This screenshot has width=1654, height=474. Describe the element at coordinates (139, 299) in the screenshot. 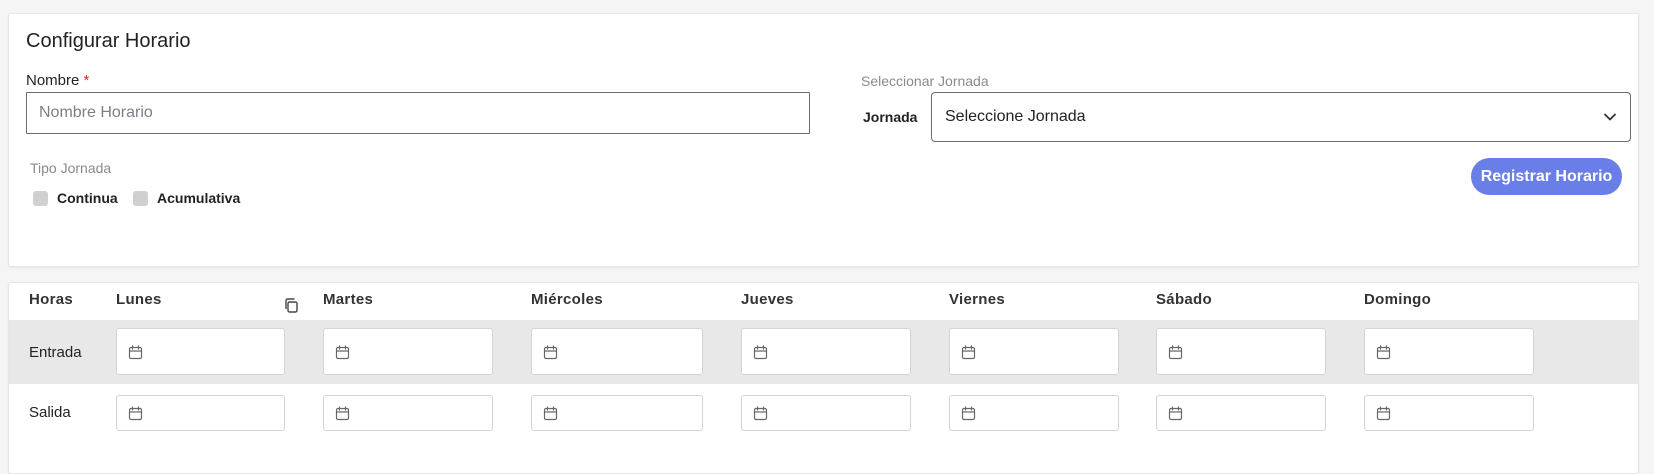

I see `header-lunes: Lunes` at that location.